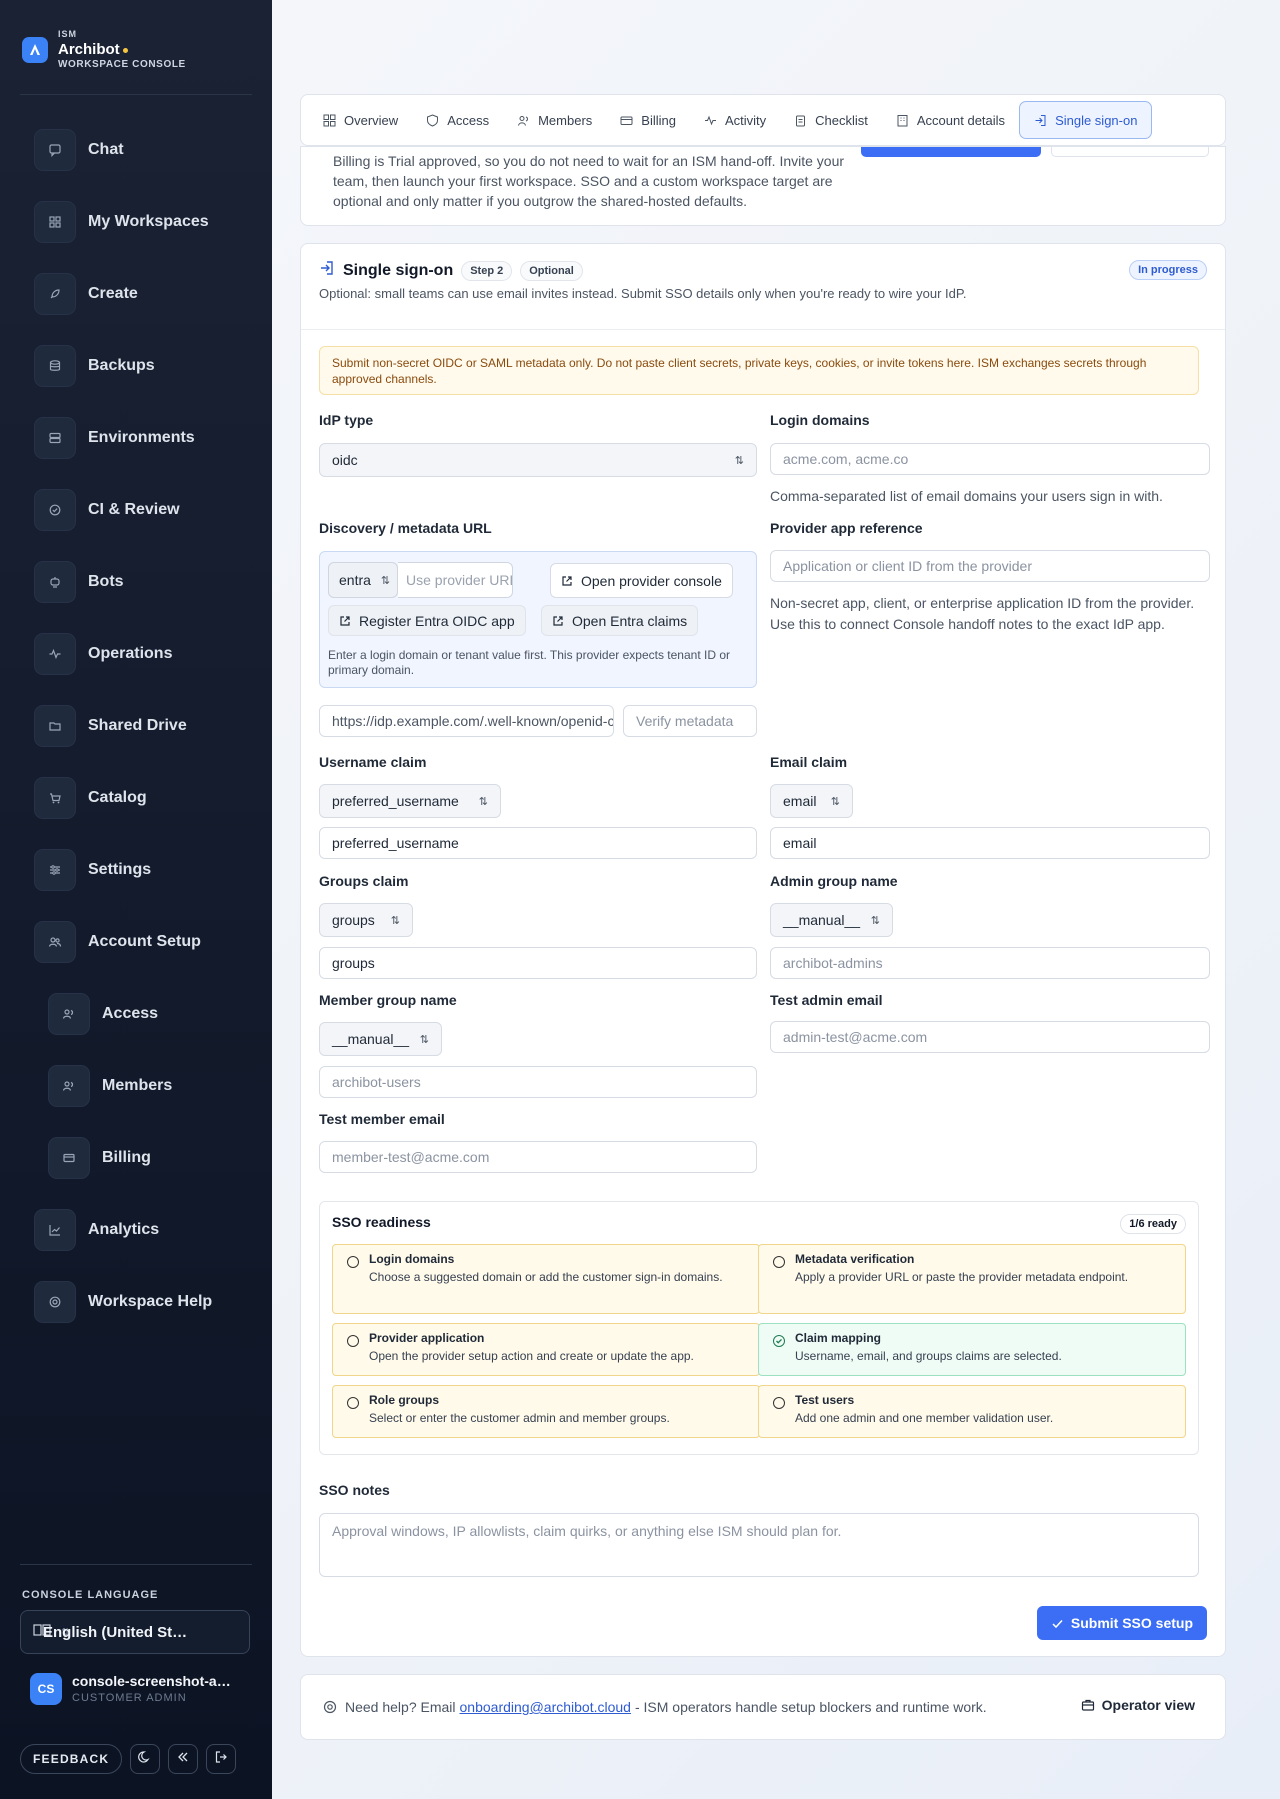 This screenshot has height=1799, width=1280. What do you see at coordinates (221, 1759) in the screenshot?
I see `logout-button` at bounding box center [221, 1759].